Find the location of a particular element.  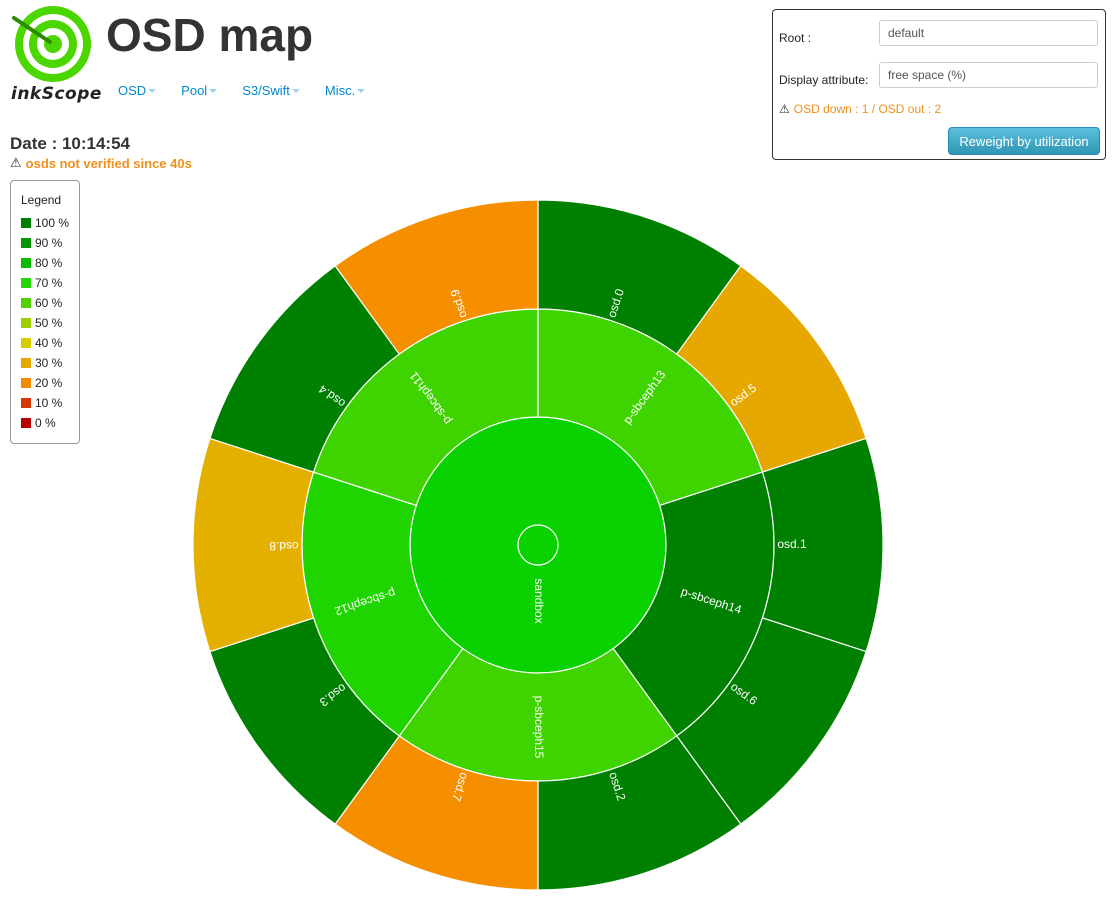

legend-item: 50 % is located at coordinates (50, 323).